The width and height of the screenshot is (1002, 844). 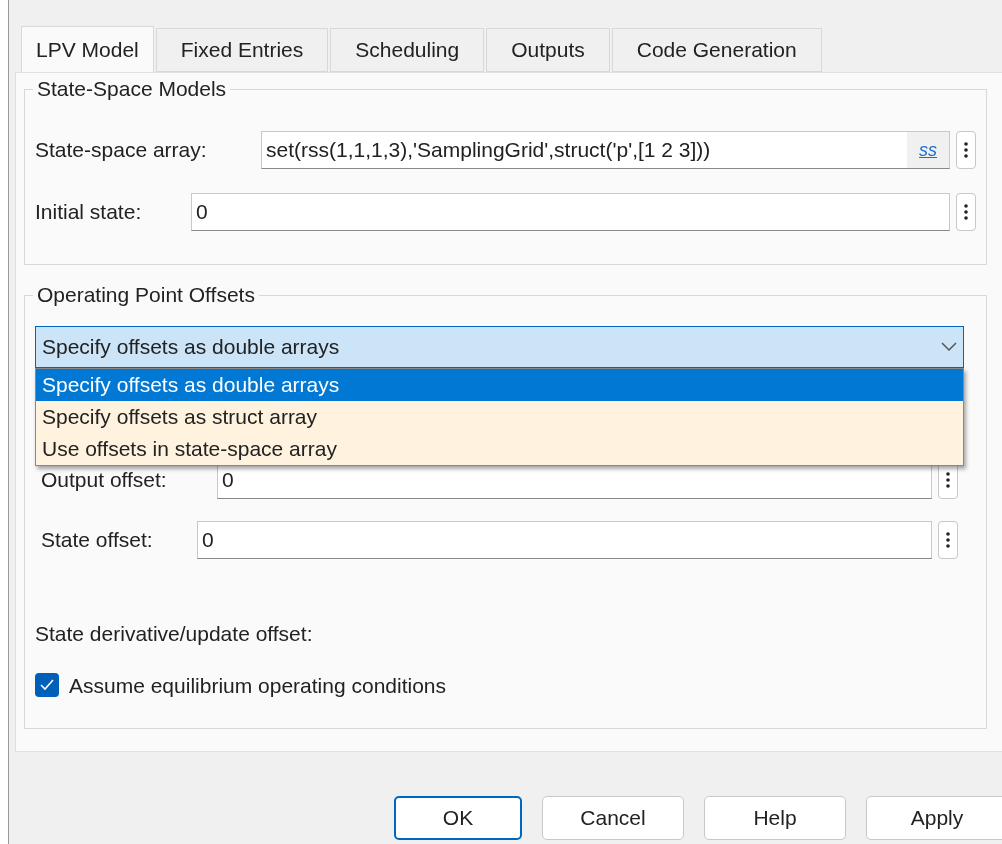 What do you see at coordinates (104, 480) in the screenshot?
I see `field-label: Output offset:` at bounding box center [104, 480].